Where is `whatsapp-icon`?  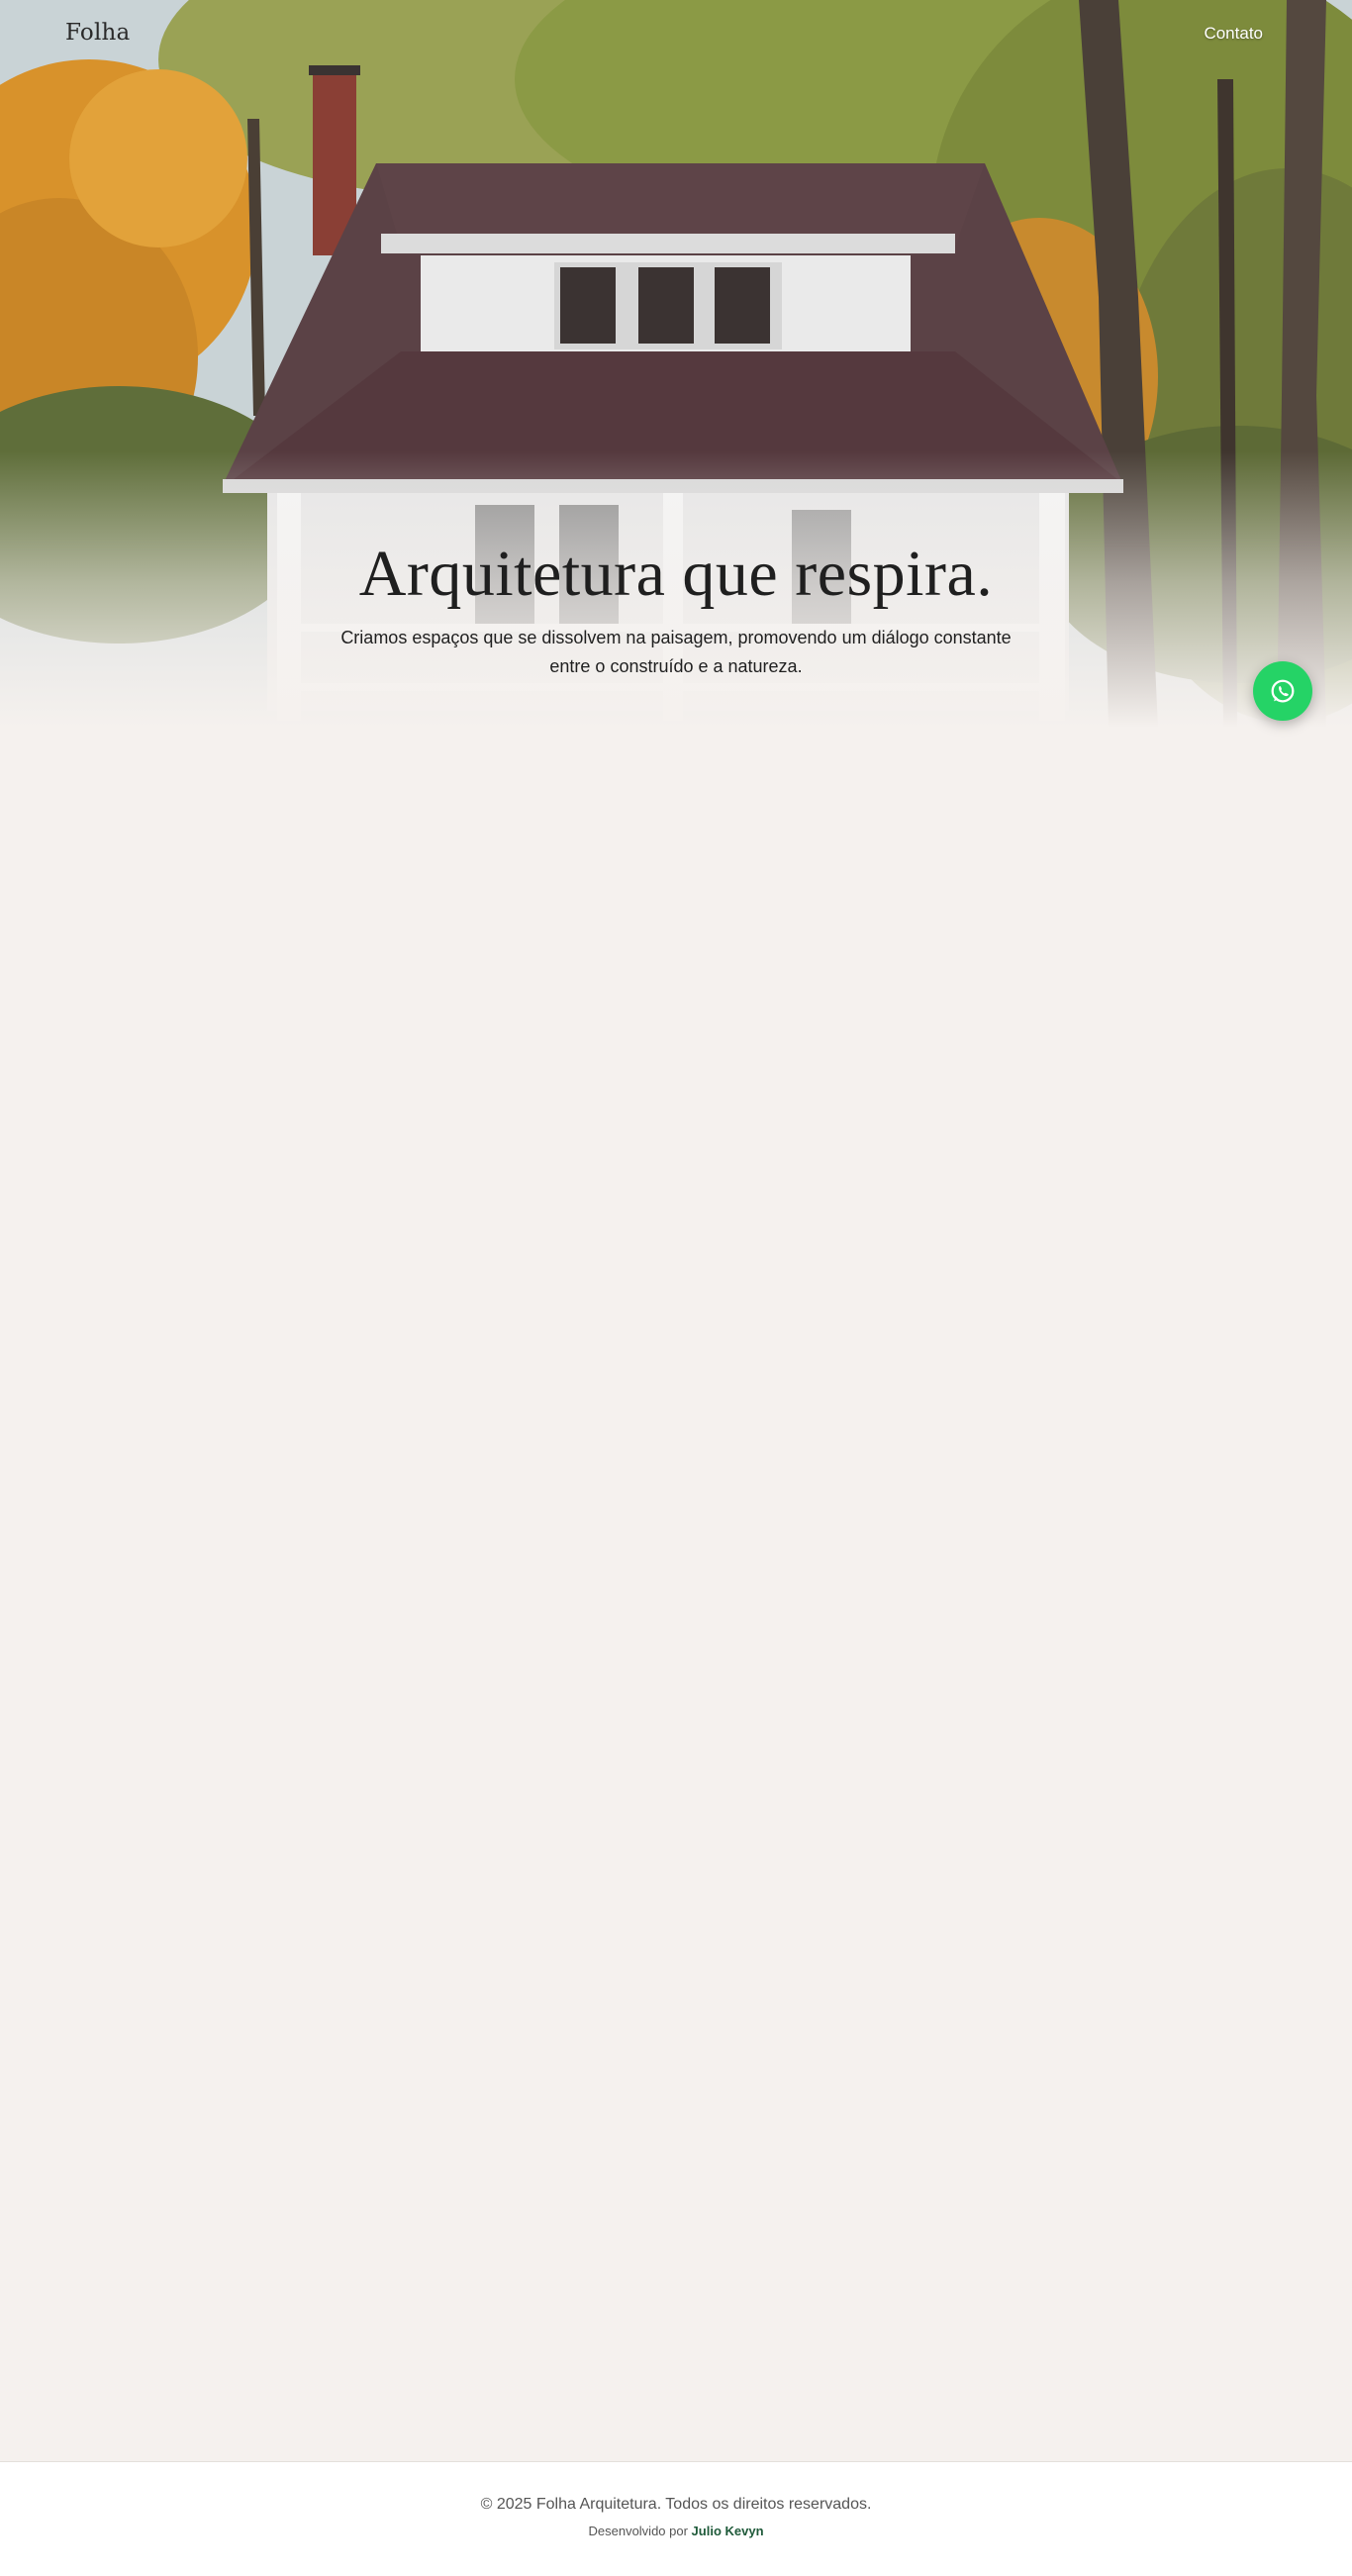
whatsapp-icon is located at coordinates (1283, 691).